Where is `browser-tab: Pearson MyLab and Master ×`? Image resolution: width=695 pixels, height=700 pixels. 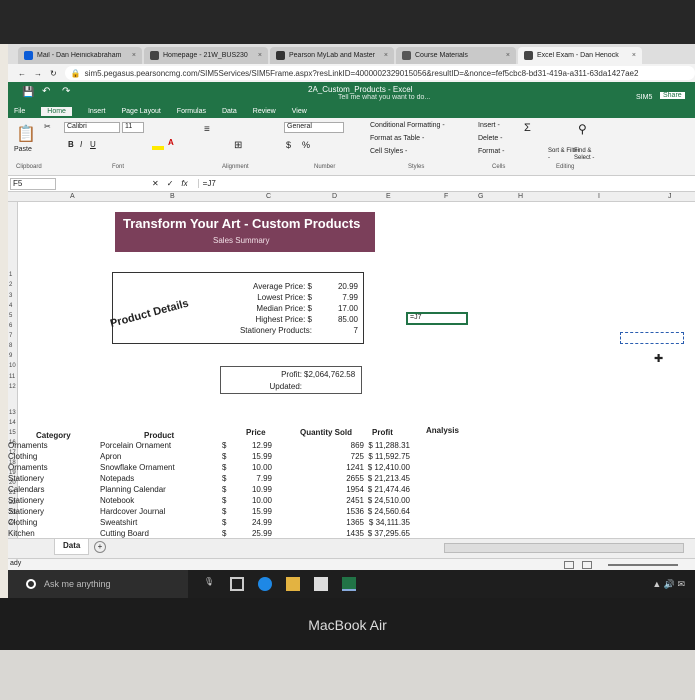 browser-tab: Pearson MyLab and Master × is located at coordinates (332, 55).